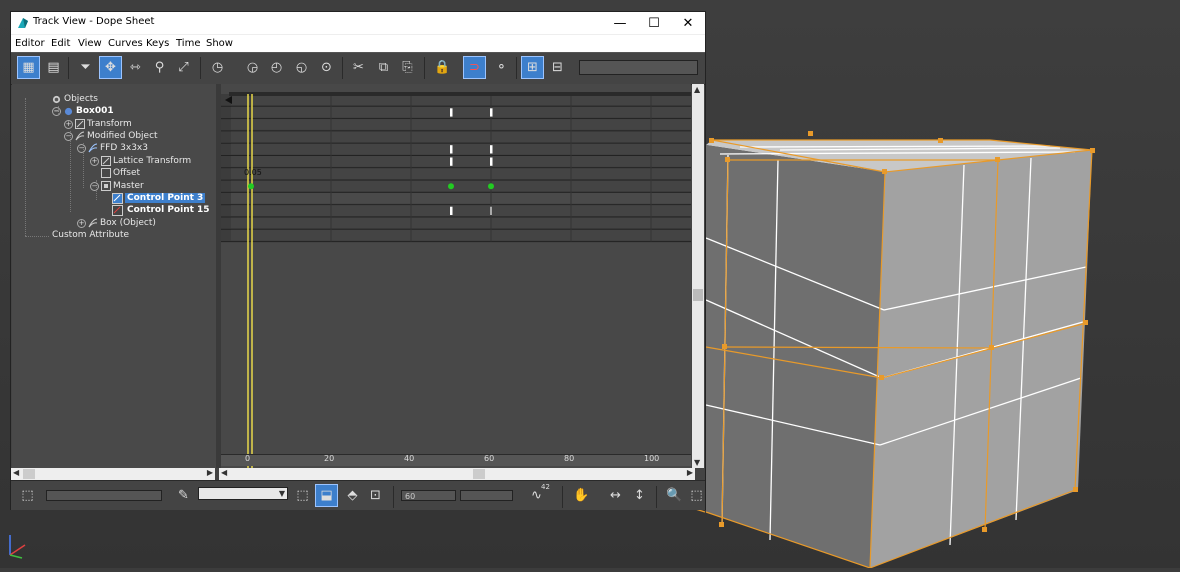  I want to click on tree-node-ffd: − FFD 3x3x3, so click(112, 148).